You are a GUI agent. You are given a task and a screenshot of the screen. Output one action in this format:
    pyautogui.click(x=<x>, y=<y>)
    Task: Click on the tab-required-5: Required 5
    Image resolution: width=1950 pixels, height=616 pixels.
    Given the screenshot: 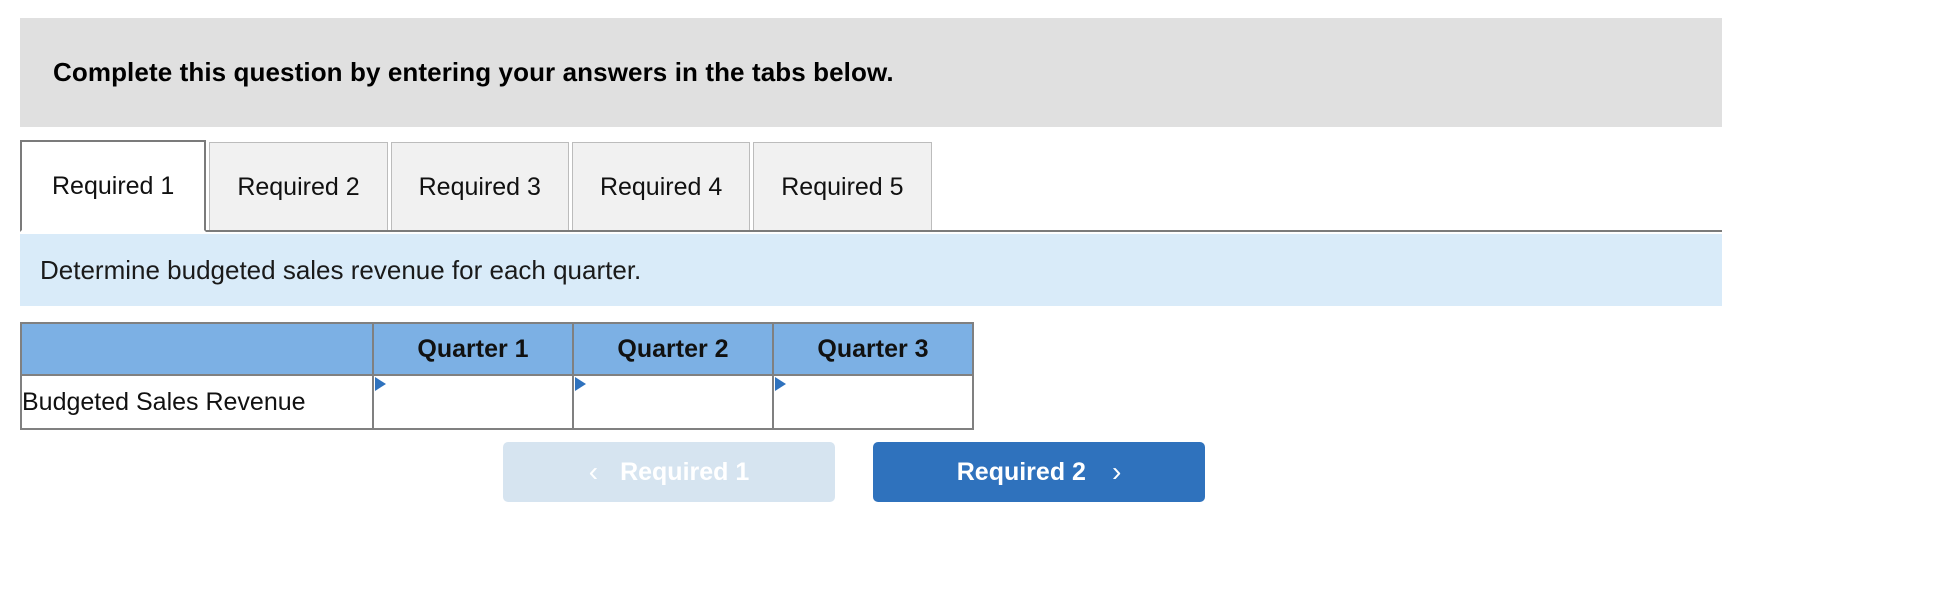 What is the action you would take?
    pyautogui.click(x=842, y=187)
    